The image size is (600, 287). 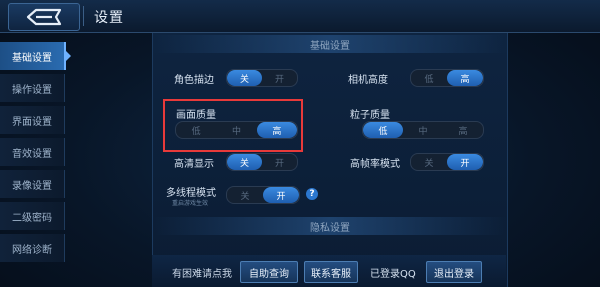 I want to click on outline-label: 角色描边, so click(x=194, y=80).